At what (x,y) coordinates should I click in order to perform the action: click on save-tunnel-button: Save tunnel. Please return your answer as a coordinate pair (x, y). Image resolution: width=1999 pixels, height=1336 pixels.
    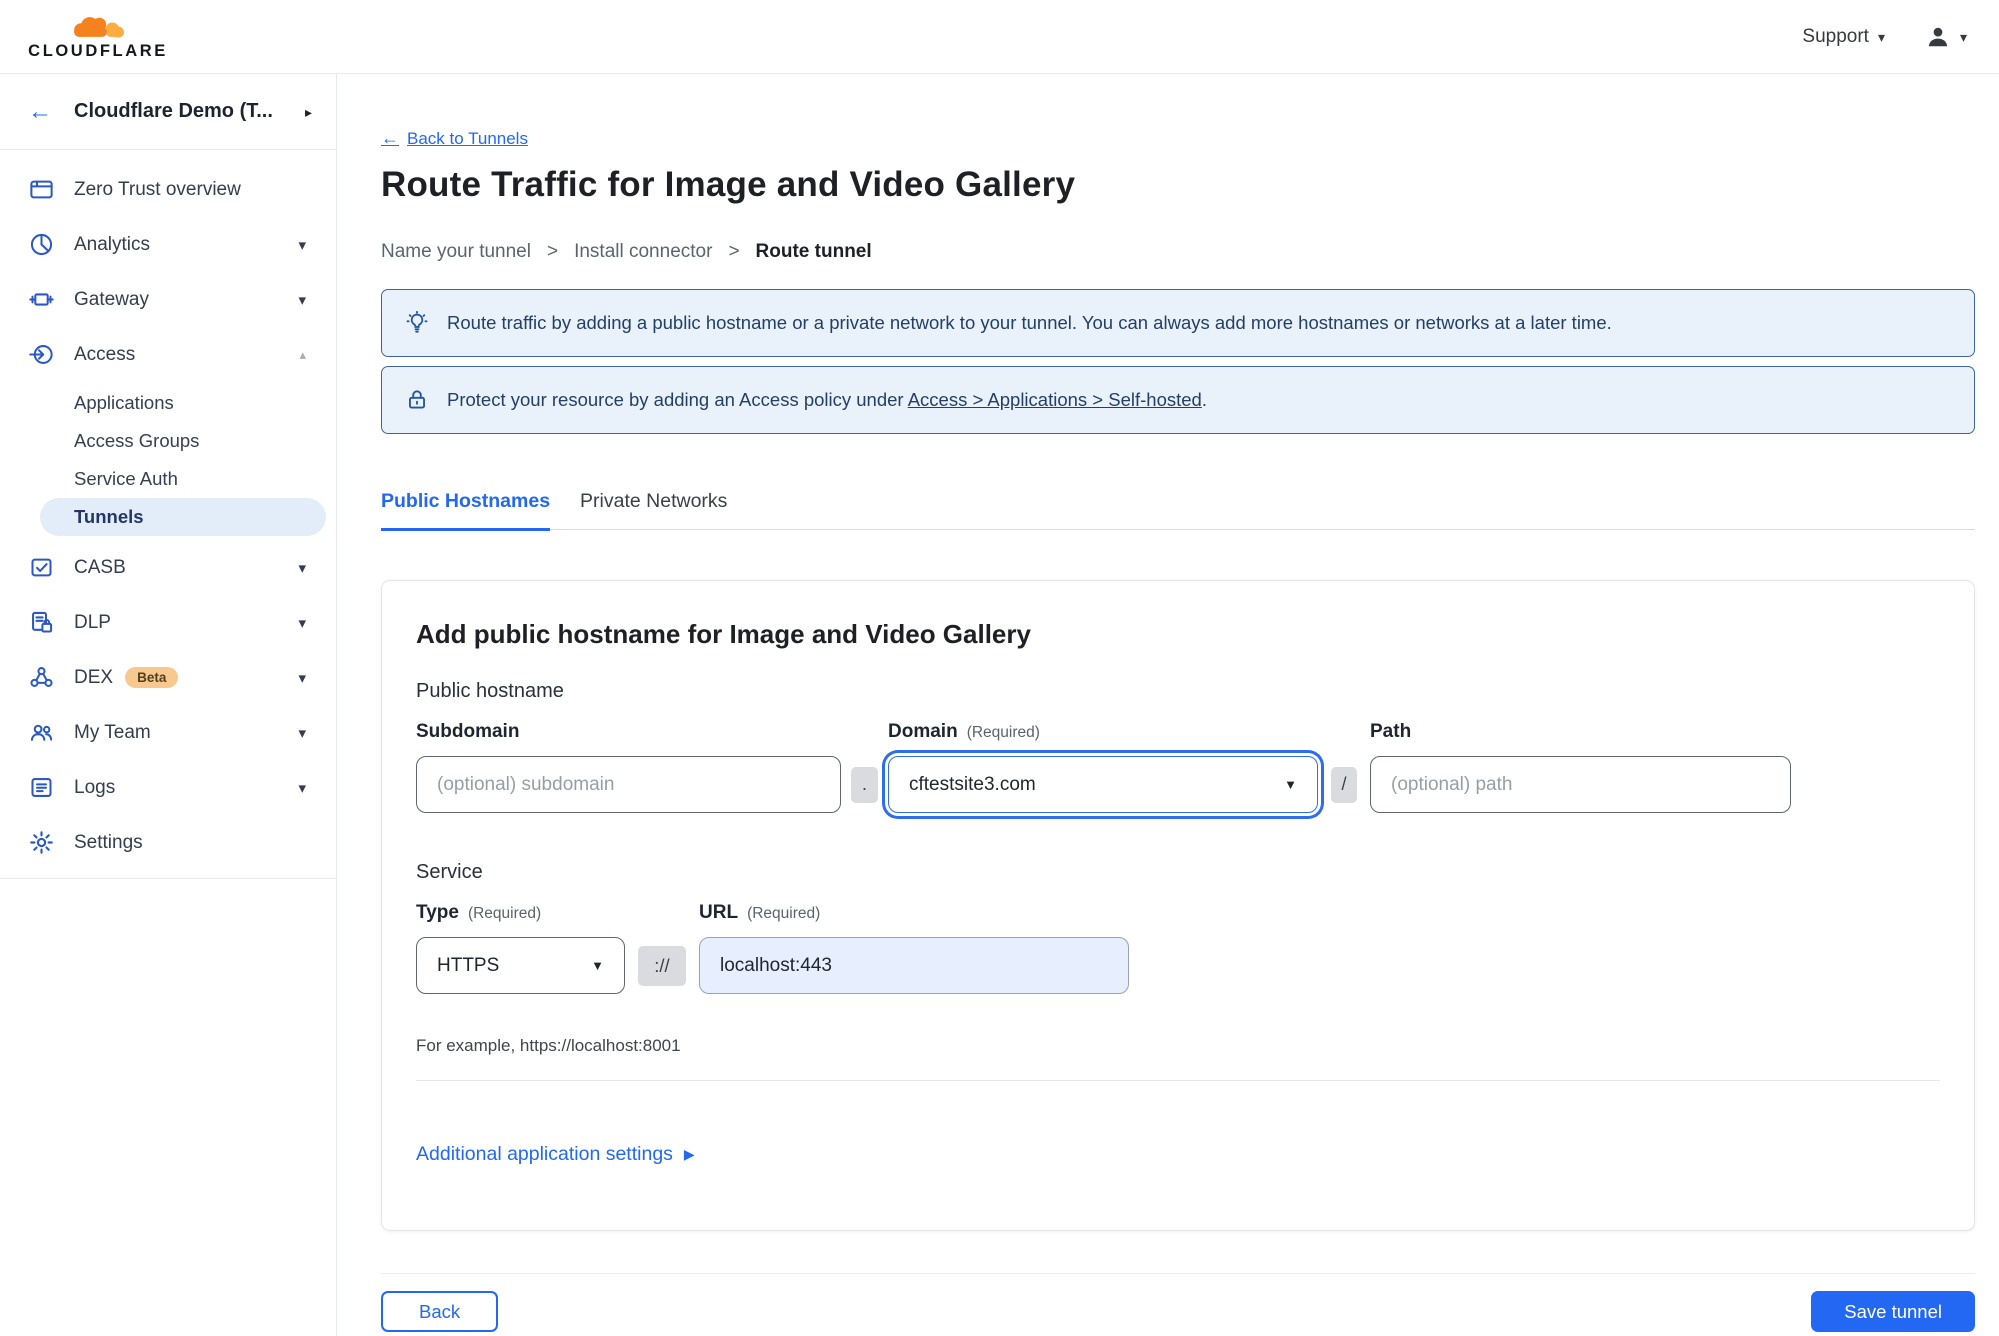
    Looking at the image, I should click on (1893, 1311).